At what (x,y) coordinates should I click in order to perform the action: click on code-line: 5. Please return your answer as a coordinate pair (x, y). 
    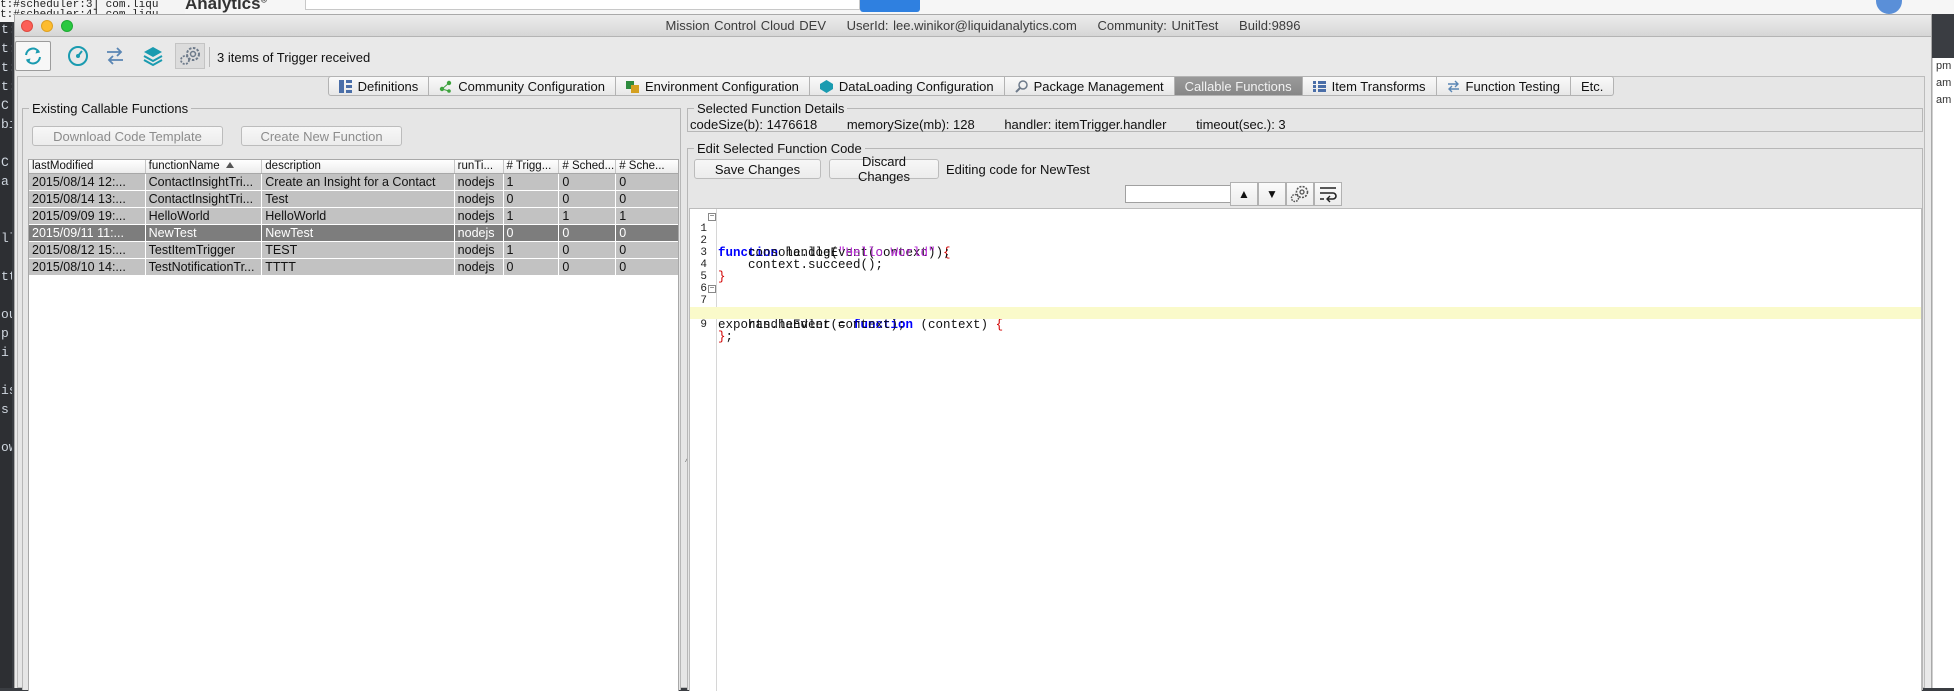
    Looking at the image, I should click on (1305, 271).